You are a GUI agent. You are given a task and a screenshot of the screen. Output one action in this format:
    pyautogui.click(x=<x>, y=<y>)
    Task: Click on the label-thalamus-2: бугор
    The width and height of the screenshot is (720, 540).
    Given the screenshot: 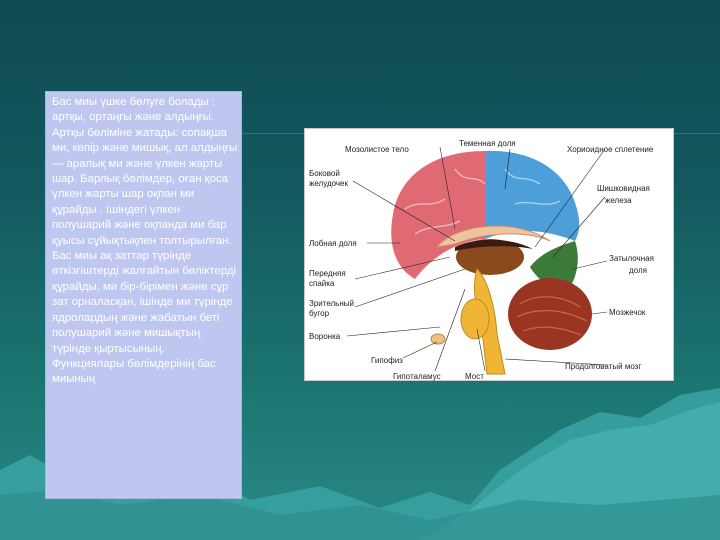 What is the action you would take?
    pyautogui.click(x=319, y=313)
    